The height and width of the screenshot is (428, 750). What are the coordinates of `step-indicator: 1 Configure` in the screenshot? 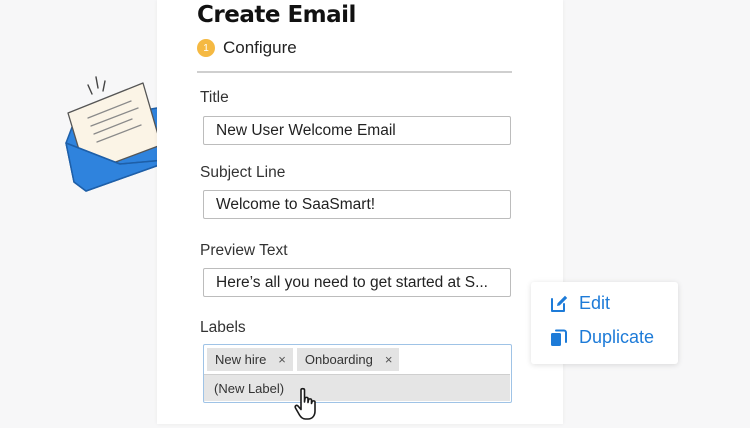 It's located at (247, 48).